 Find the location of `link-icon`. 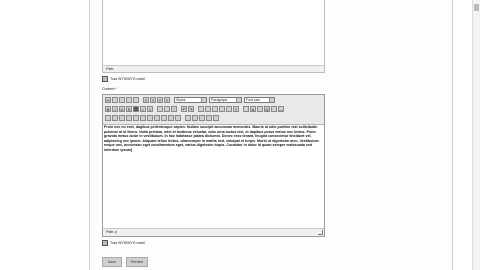

link-icon is located at coordinates (201, 109).